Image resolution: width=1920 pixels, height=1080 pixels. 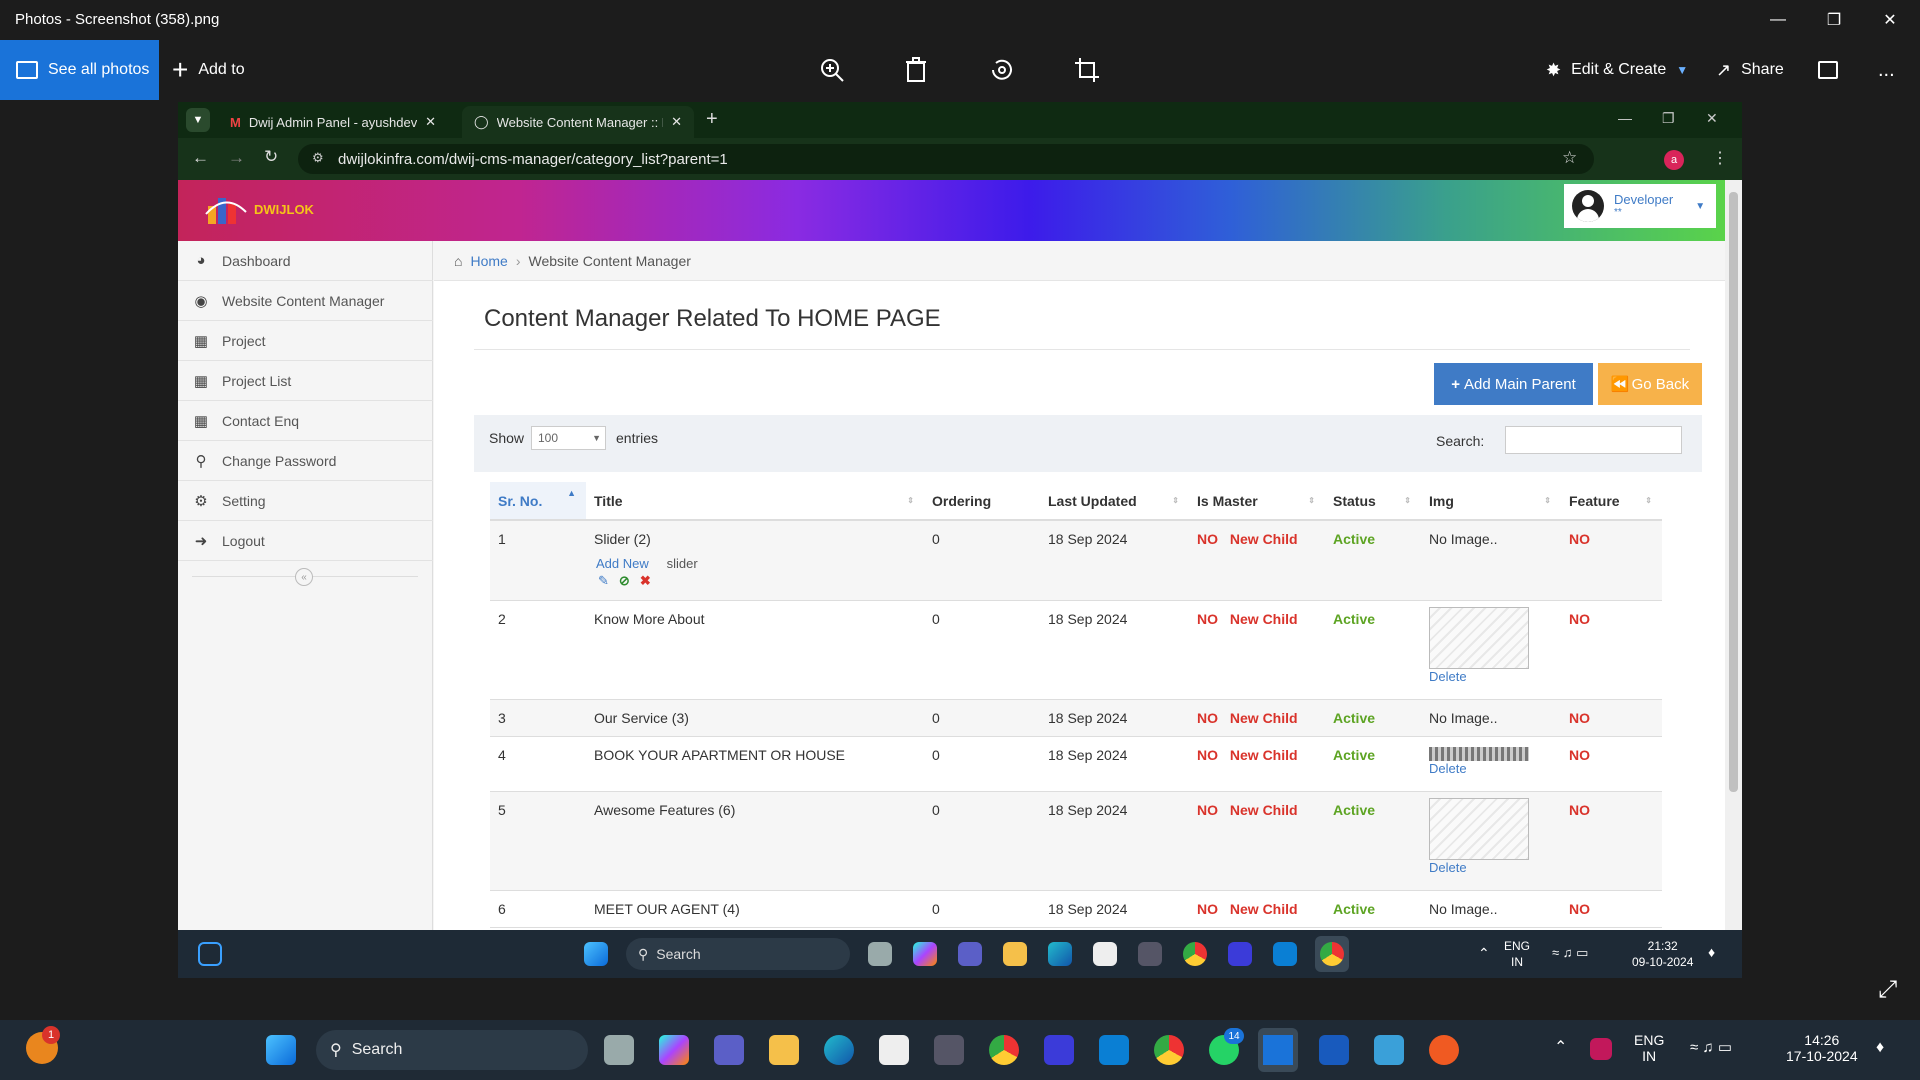 What do you see at coordinates (1389, 1050) in the screenshot?
I see `notepad-icon` at bounding box center [1389, 1050].